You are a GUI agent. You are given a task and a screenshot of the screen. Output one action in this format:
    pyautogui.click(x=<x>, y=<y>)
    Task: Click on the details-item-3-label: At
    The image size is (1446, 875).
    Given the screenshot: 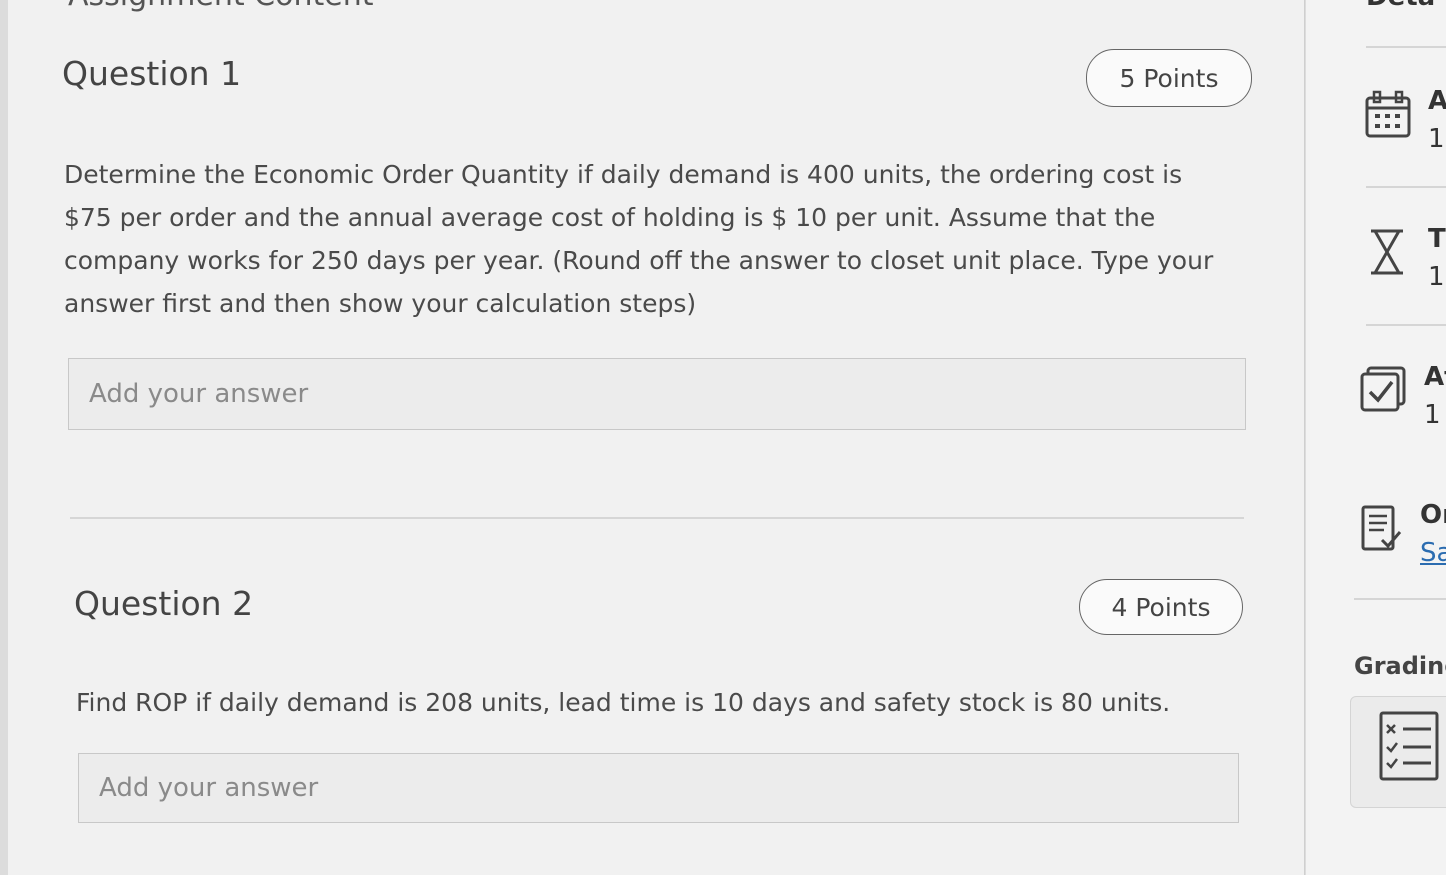 What is the action you would take?
    pyautogui.click(x=1435, y=377)
    